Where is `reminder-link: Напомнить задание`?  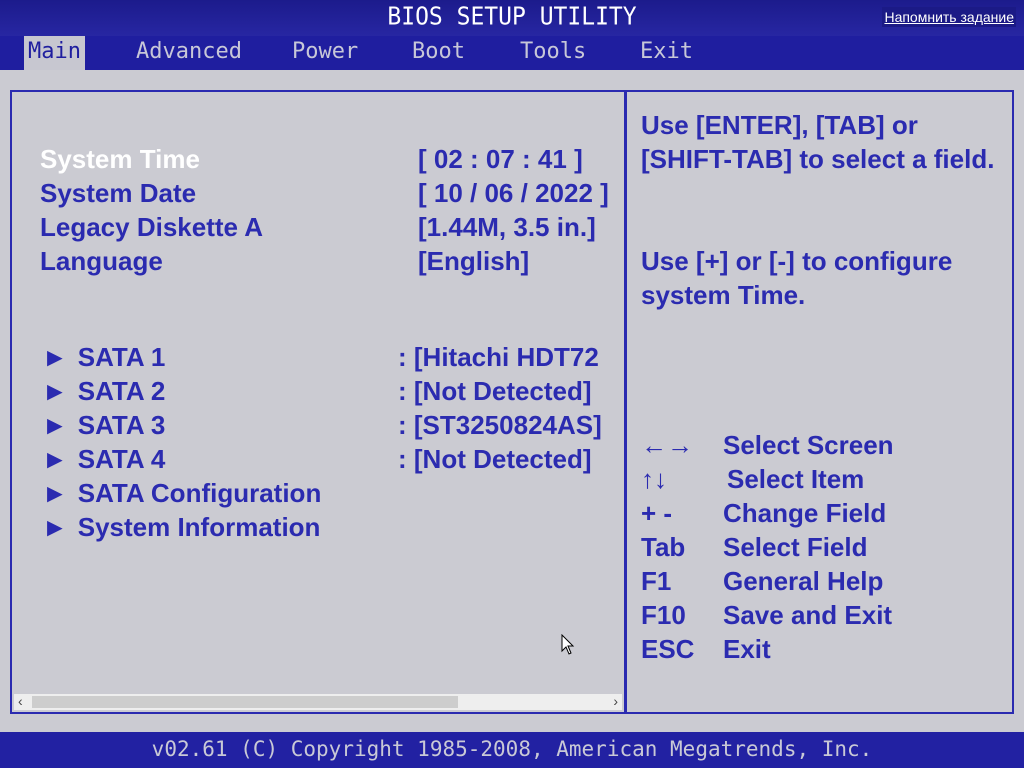 reminder-link: Напомнить задание is located at coordinates (949, 17).